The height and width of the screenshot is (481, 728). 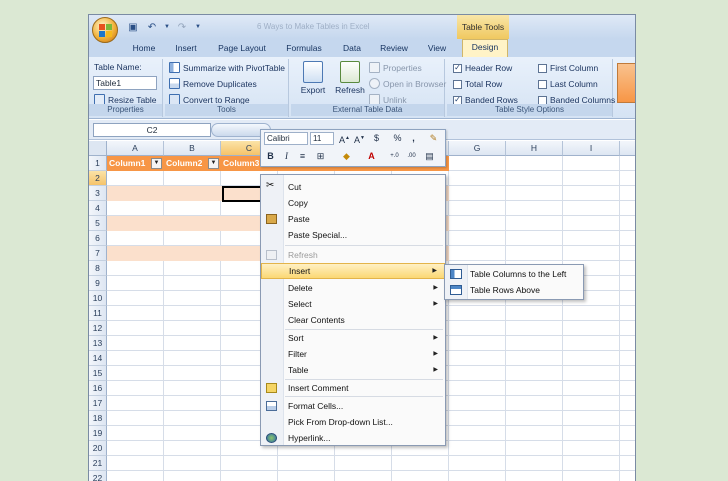 I want to click on tab-page-layout: Page Layout, so click(x=242, y=49).